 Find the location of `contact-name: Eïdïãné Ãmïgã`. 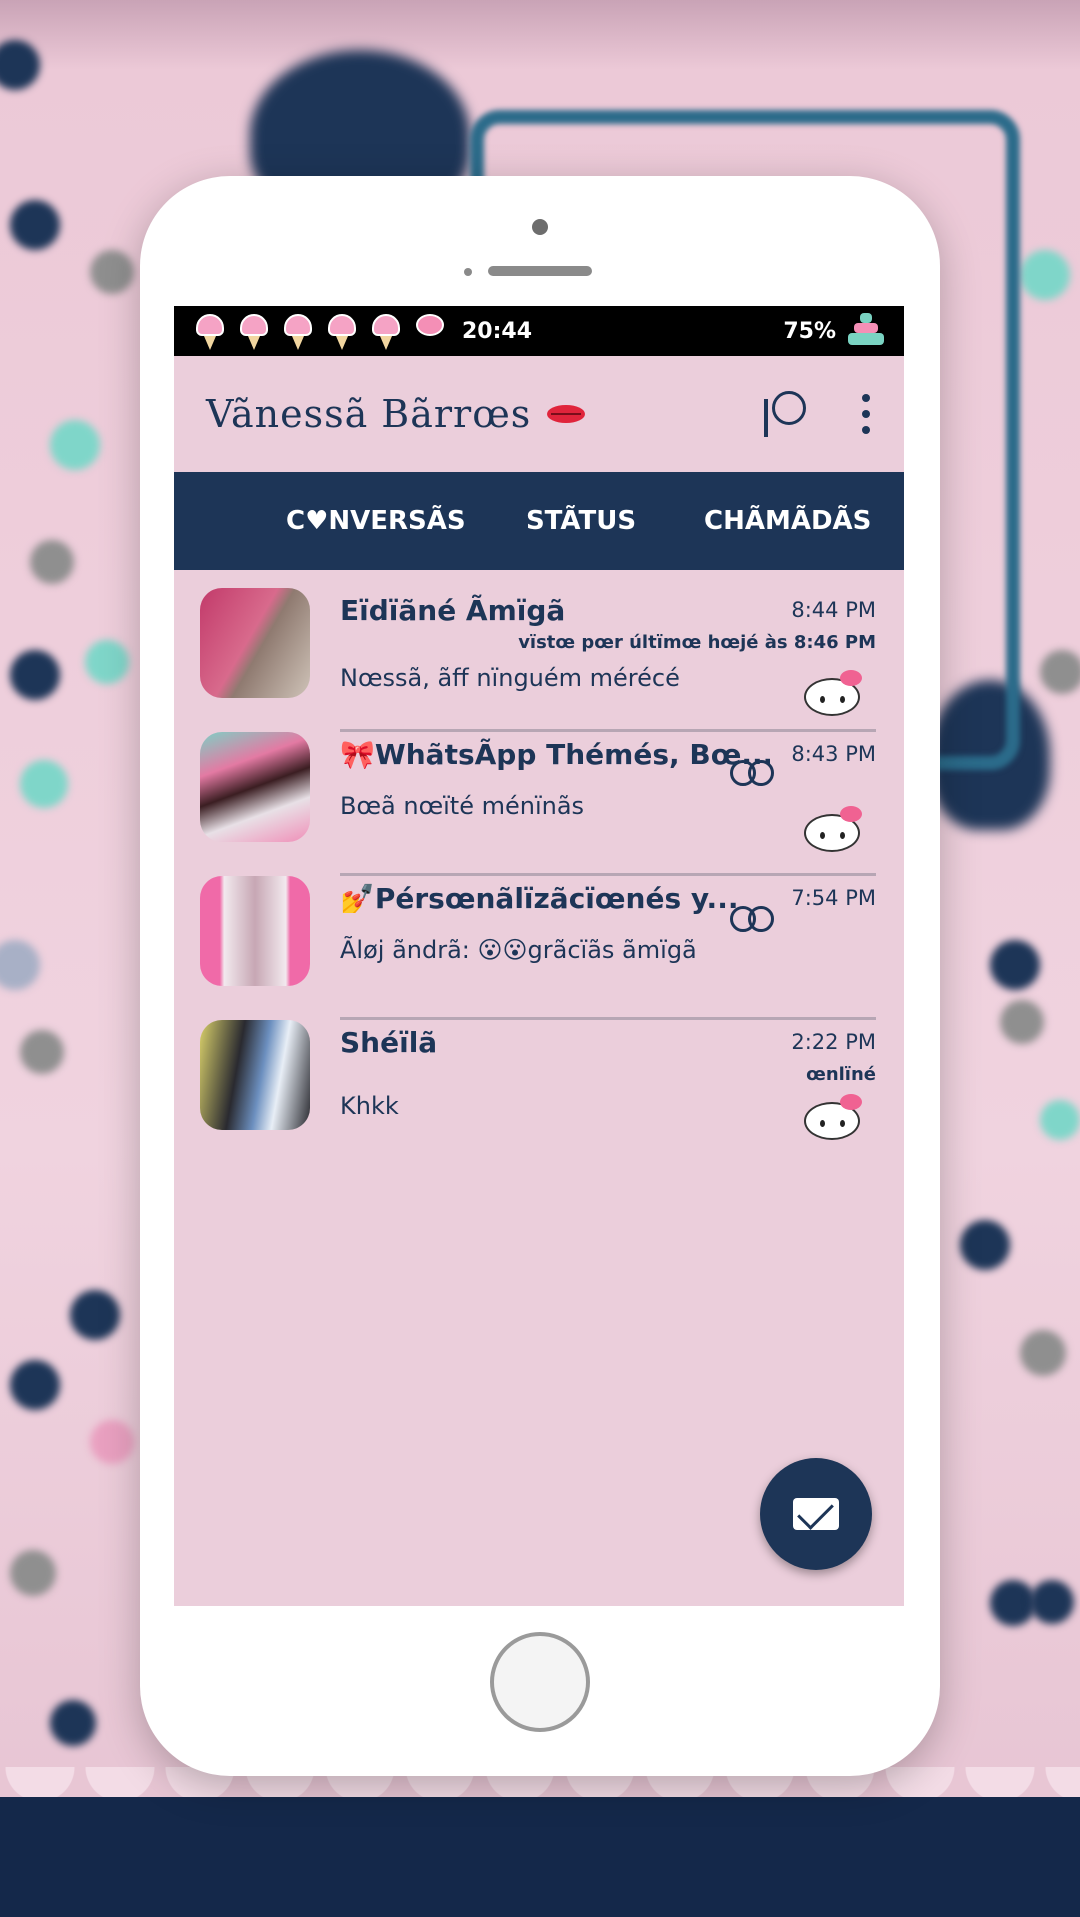

contact-name: Eïdïãné Ãmïgã is located at coordinates (453, 610).